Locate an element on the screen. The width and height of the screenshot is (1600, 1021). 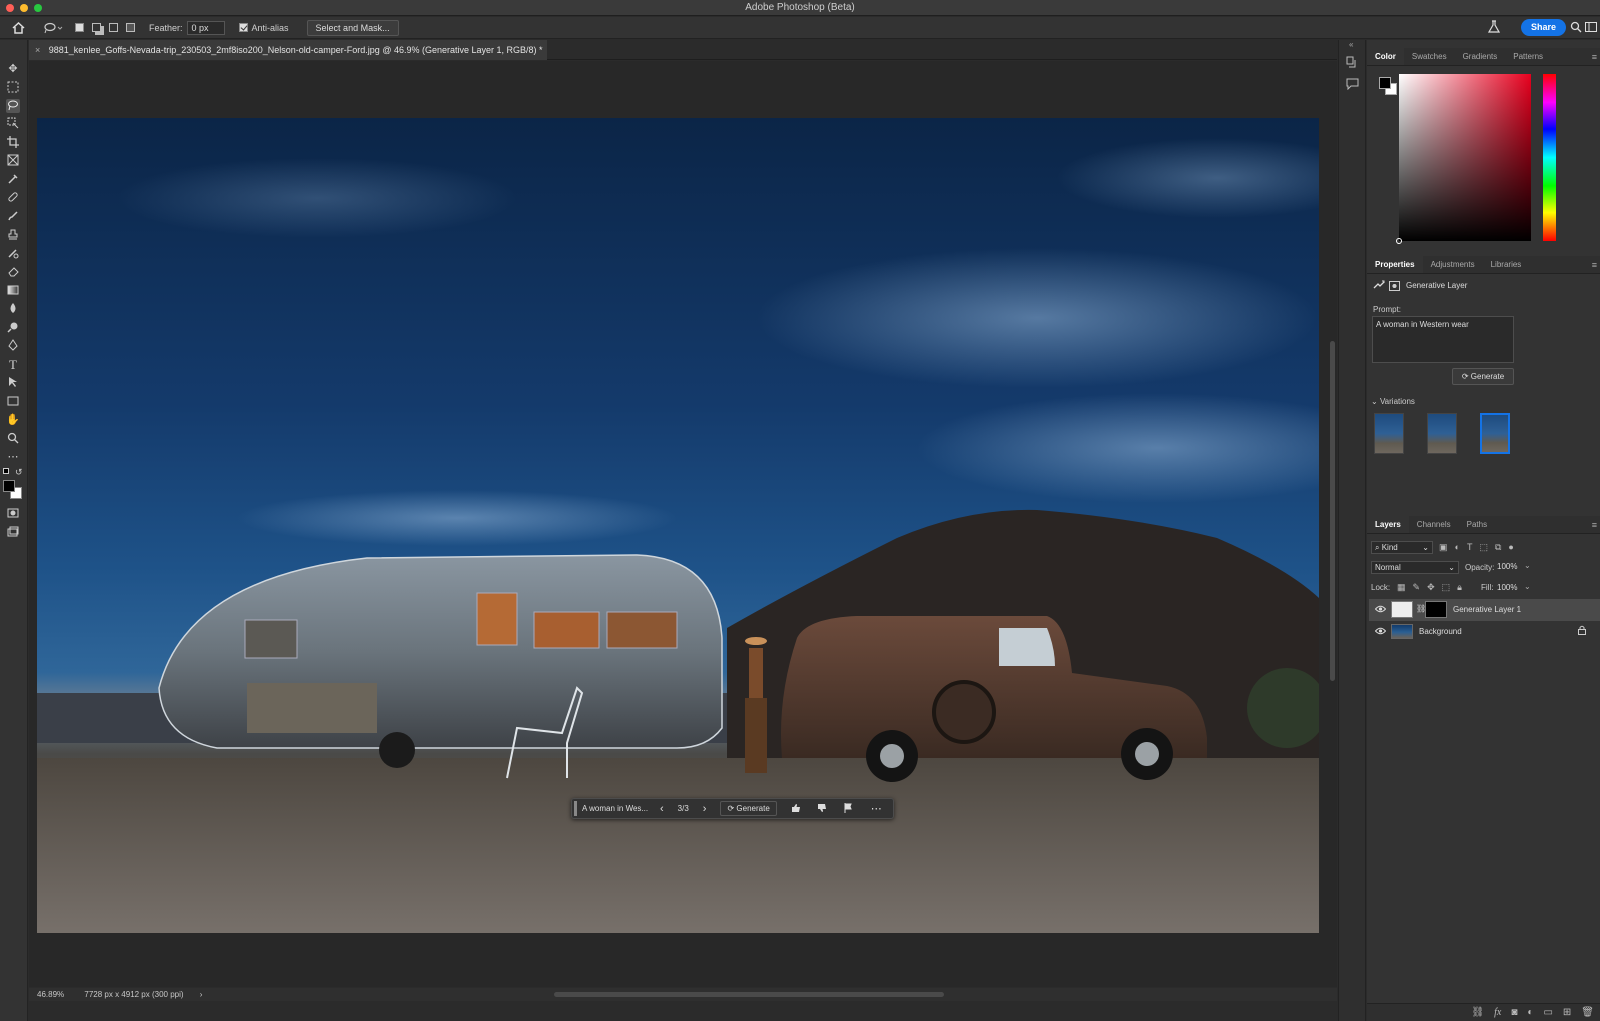
properties-menu-icon: ≡ is located at coordinates (1594, 265).